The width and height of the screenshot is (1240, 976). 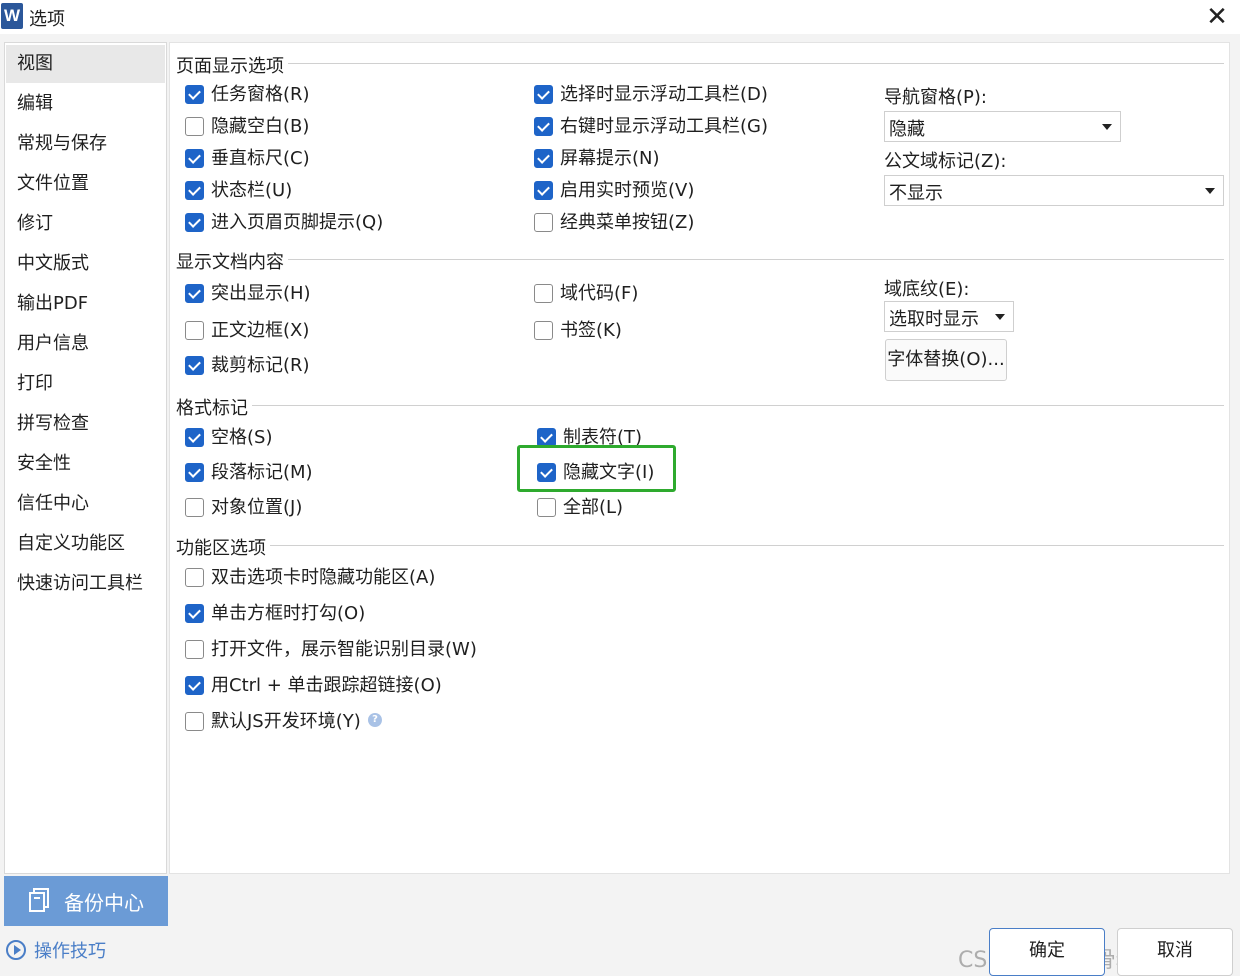 What do you see at coordinates (85, 384) in the screenshot?
I see `sidebar-item-print: 打印` at bounding box center [85, 384].